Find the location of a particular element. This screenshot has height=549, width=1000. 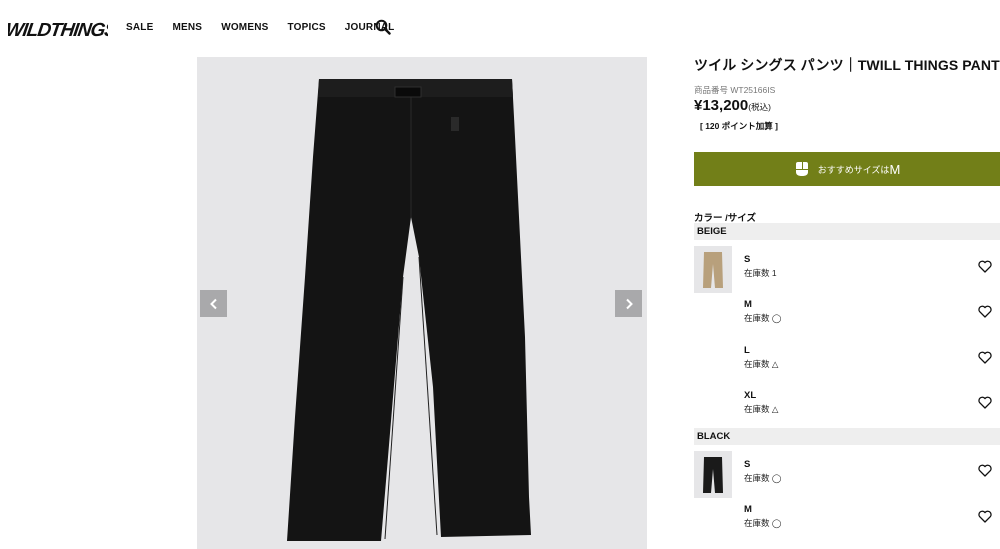

size-option-beige-xl: XL 在庫数 △ is located at coordinates (761, 403).